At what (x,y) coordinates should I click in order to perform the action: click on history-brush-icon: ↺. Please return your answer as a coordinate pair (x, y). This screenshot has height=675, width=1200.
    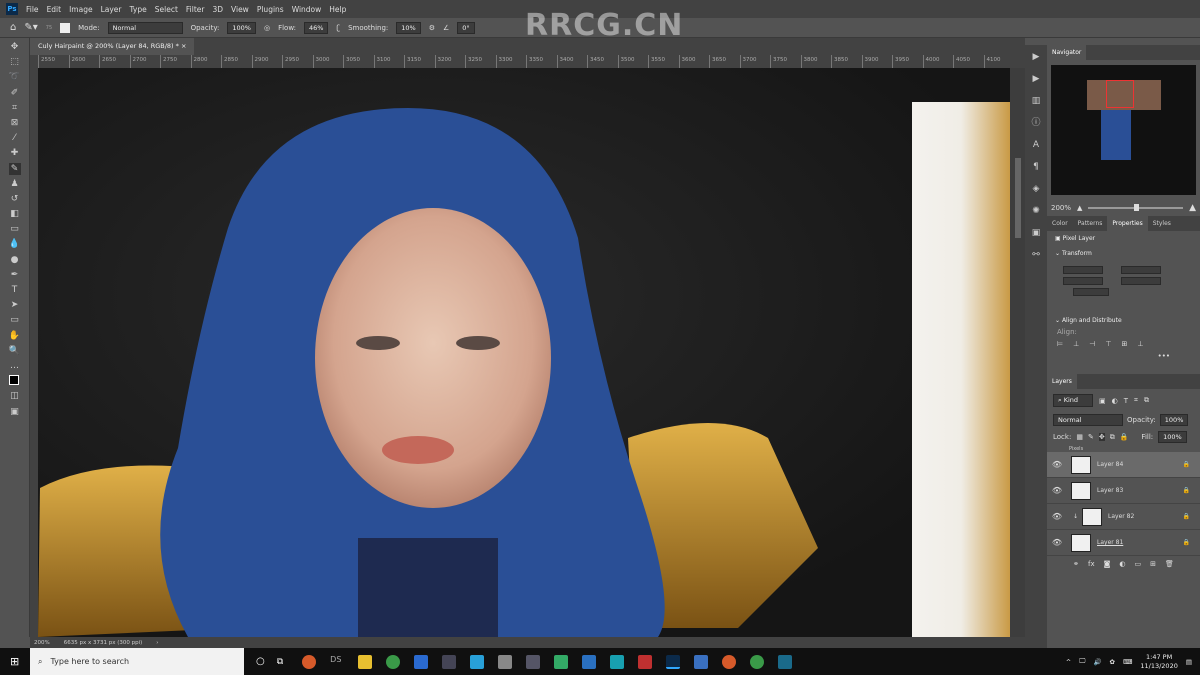
    Looking at the image, I should click on (15, 199).